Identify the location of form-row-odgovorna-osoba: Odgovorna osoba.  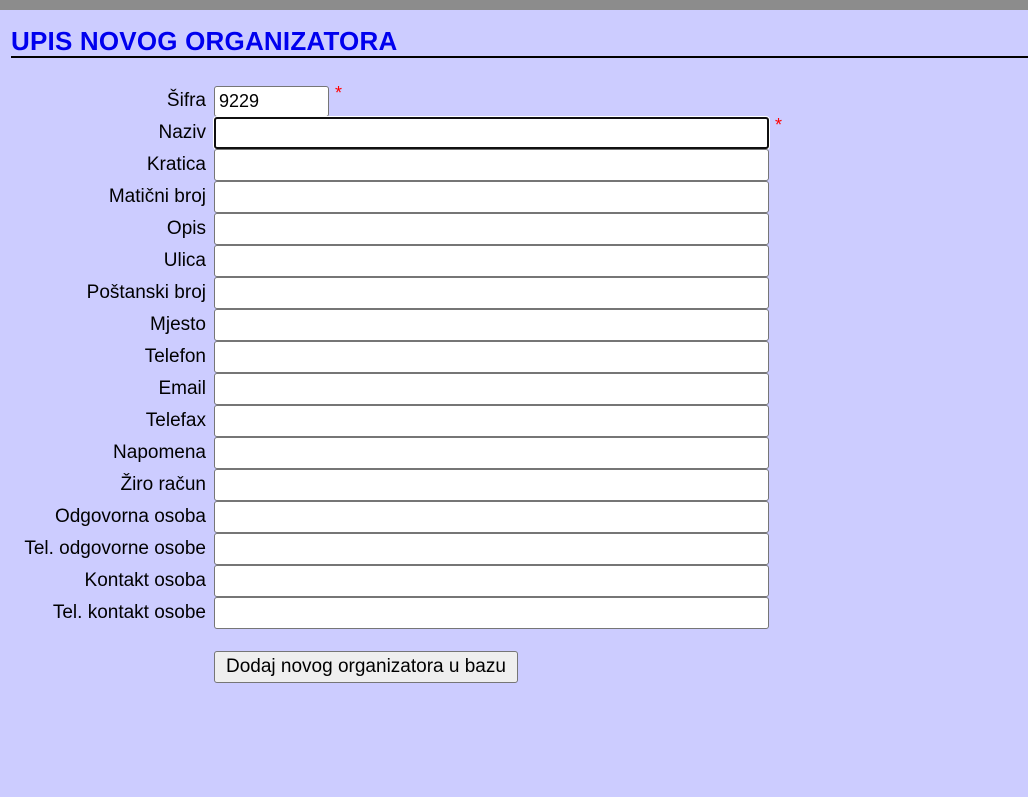
(514, 517).